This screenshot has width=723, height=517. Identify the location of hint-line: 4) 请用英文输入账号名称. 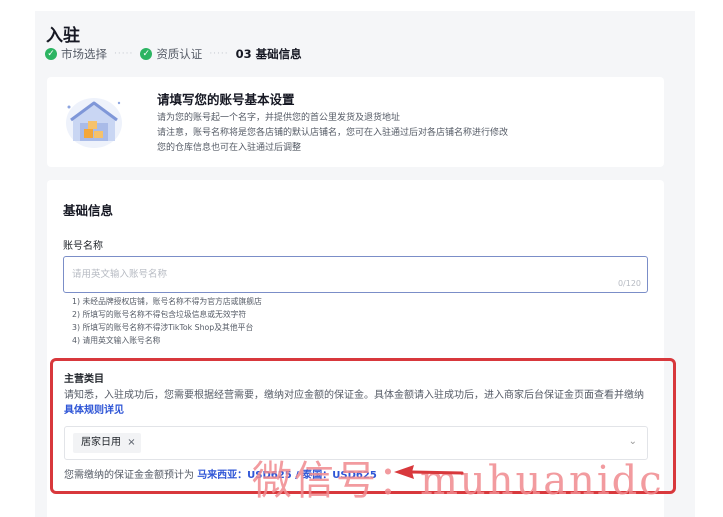
(116, 340).